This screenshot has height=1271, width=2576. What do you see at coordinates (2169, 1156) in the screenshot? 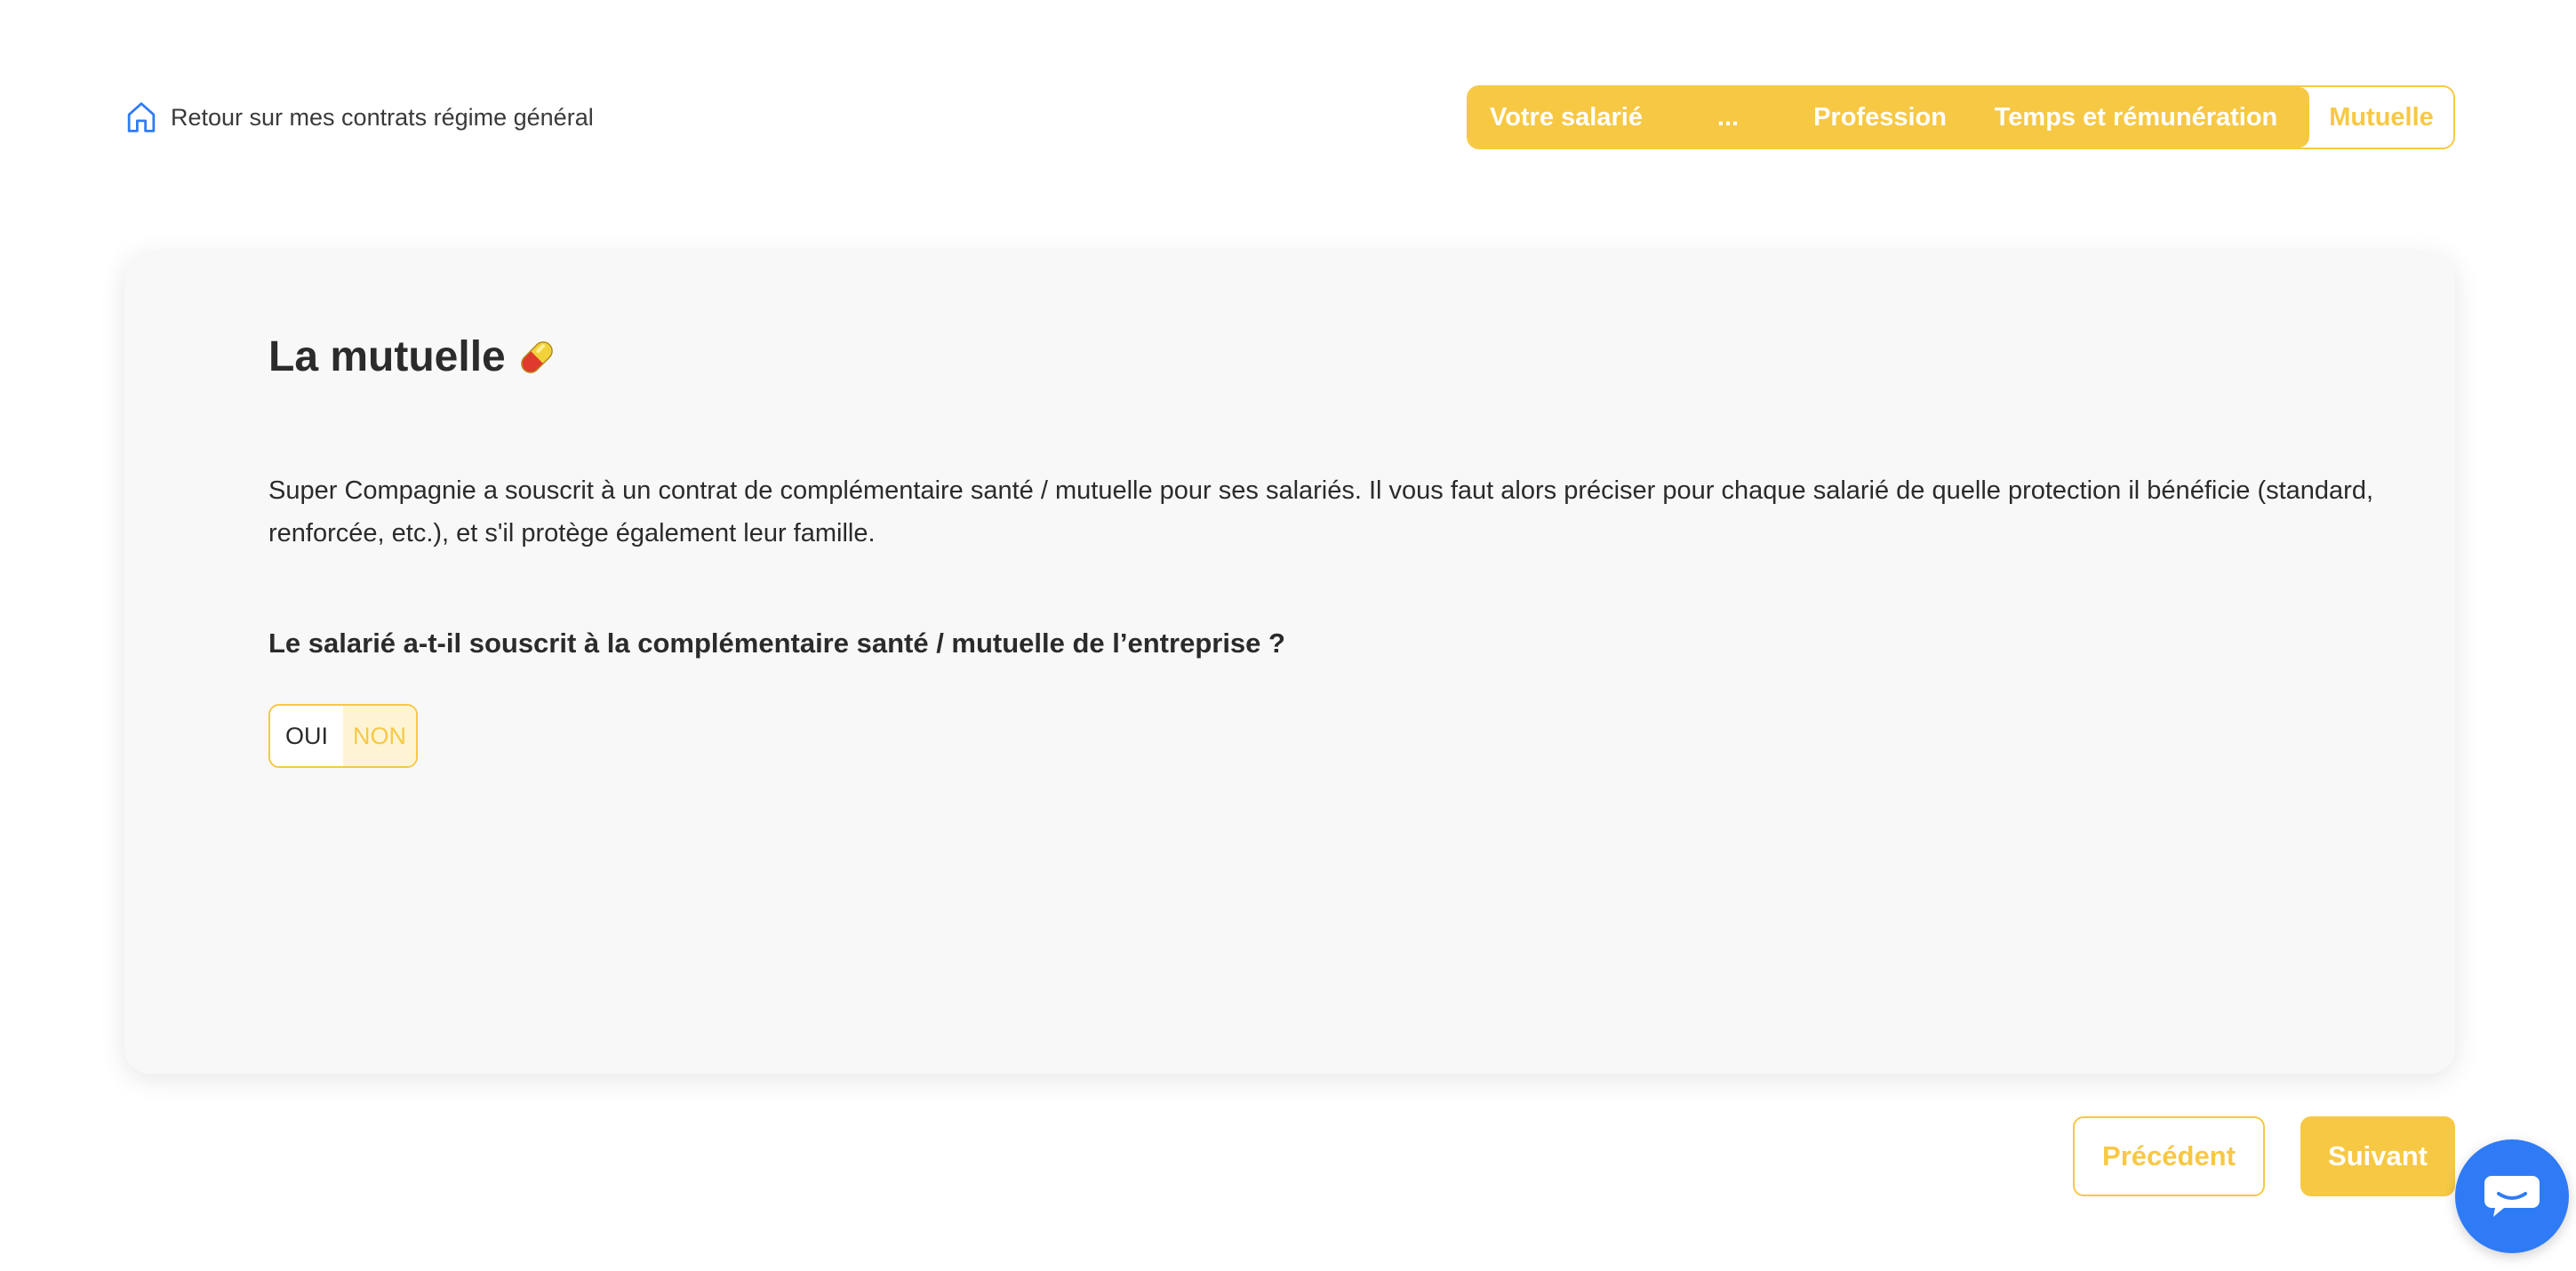
I see `previous-button: Précédent` at bounding box center [2169, 1156].